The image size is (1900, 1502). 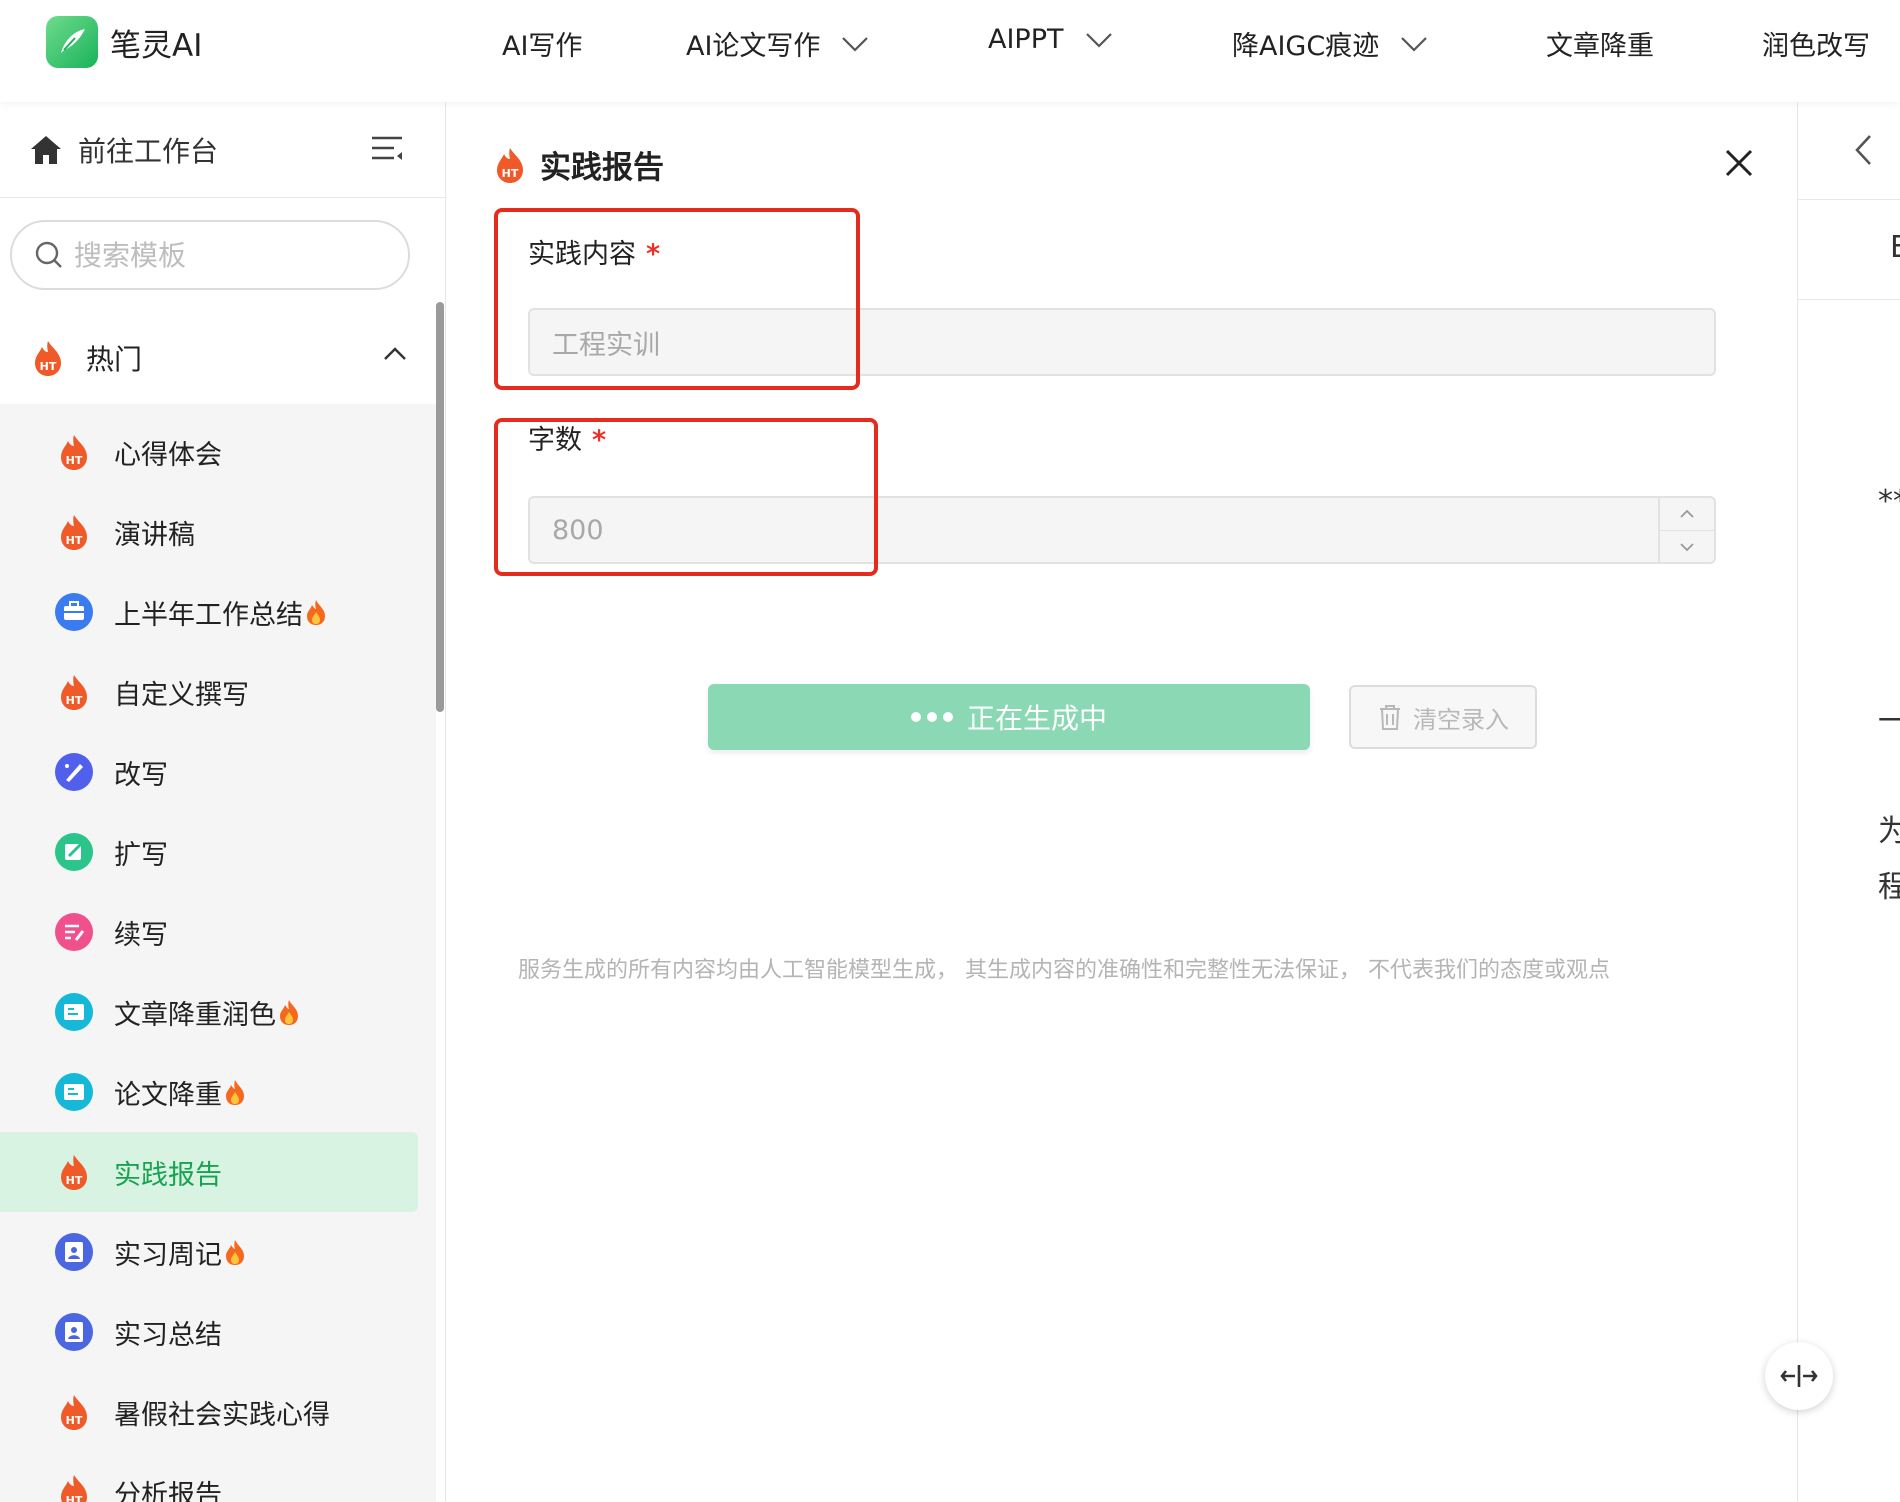 I want to click on report-person-icon, so click(x=74, y=1252).